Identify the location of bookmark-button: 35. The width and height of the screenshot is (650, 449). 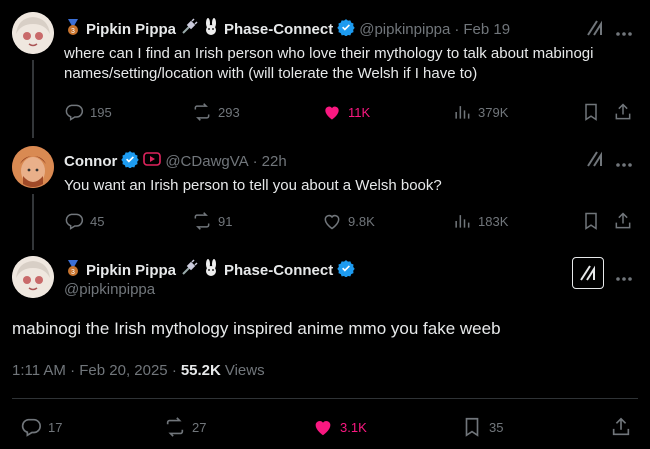
(482, 427).